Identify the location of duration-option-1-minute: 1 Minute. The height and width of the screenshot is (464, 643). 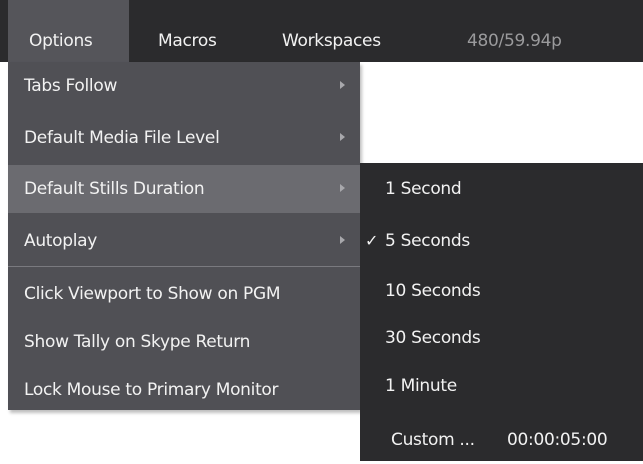
(501, 386).